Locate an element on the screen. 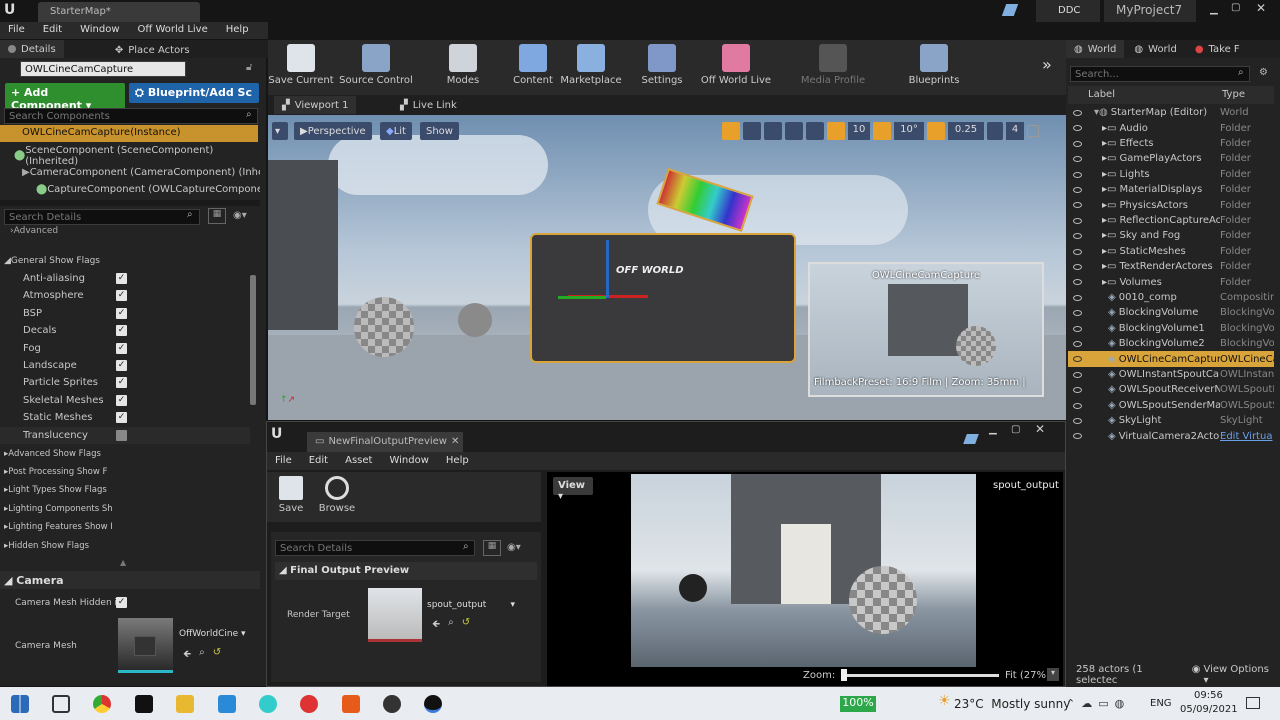  toolbar-button: Settings is located at coordinates (662, 65).